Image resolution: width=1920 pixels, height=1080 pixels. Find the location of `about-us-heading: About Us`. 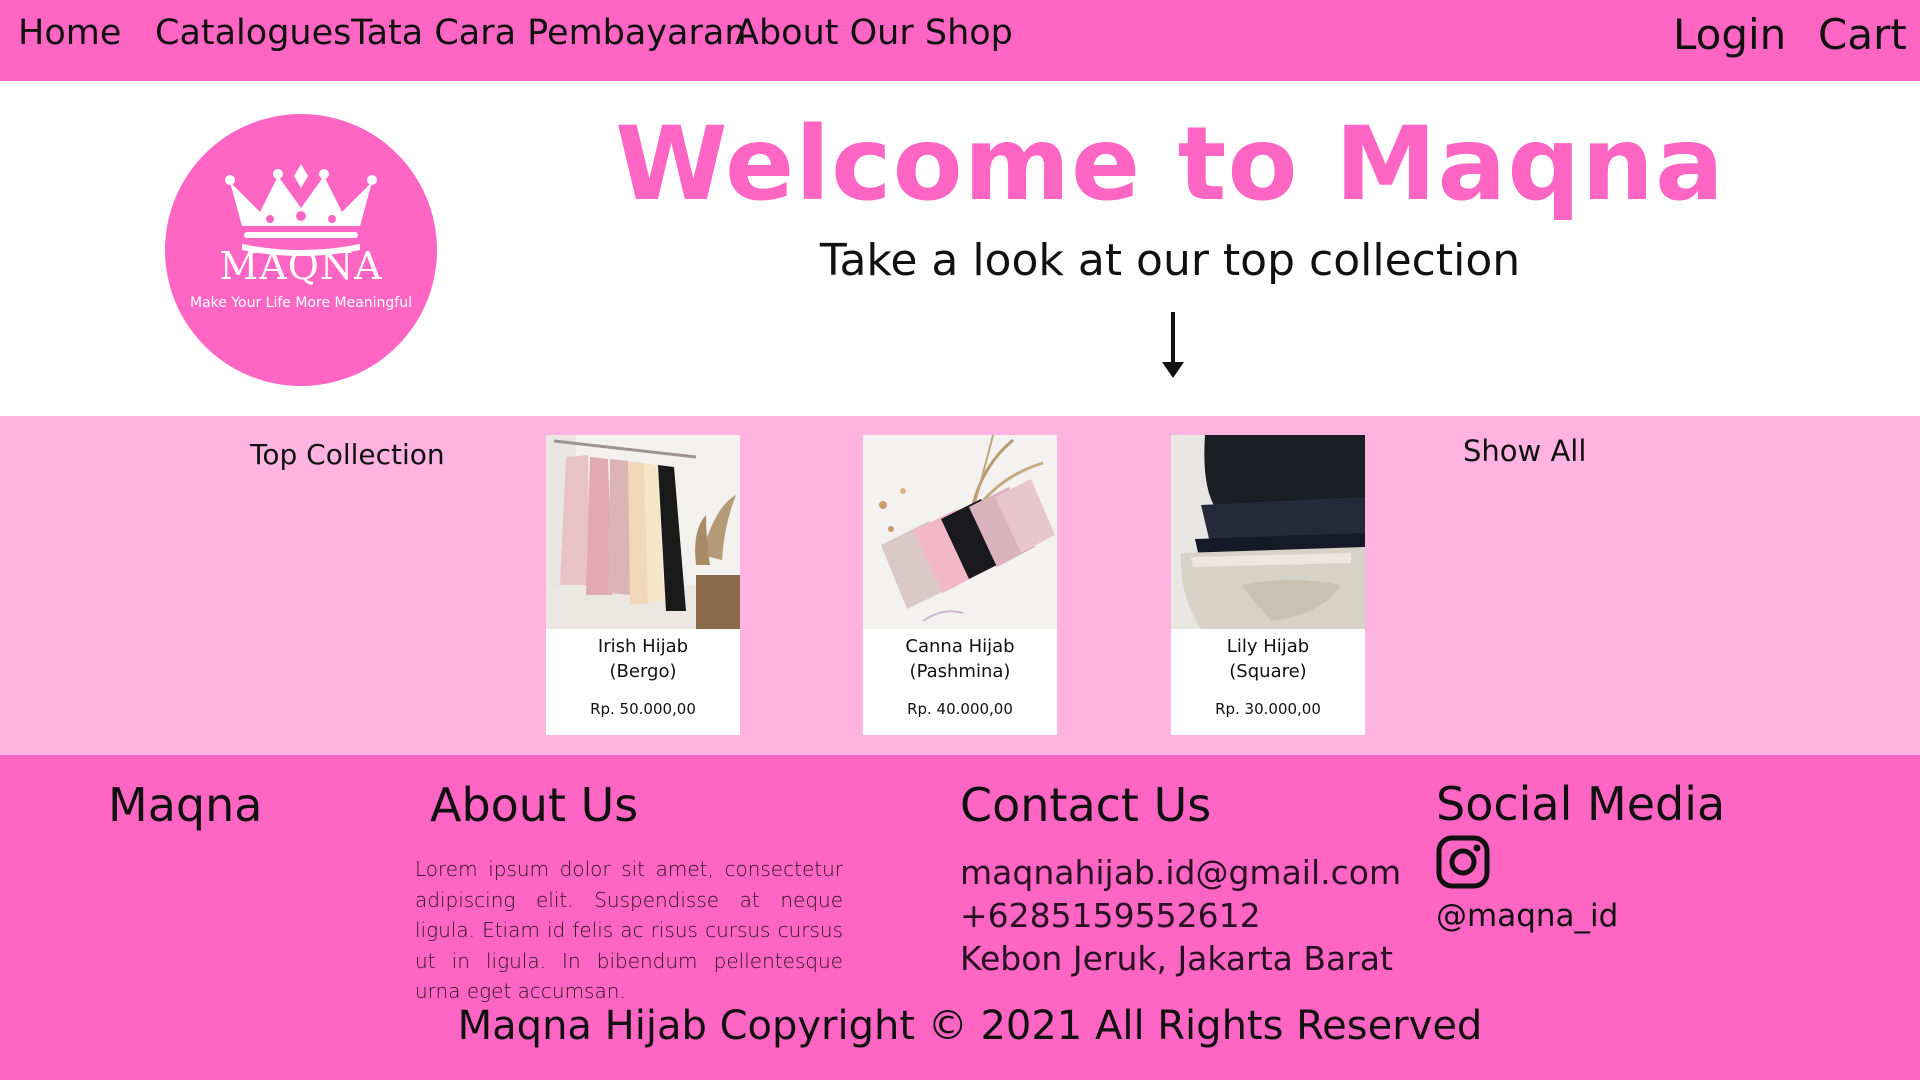

about-us-heading: About Us is located at coordinates (534, 805).